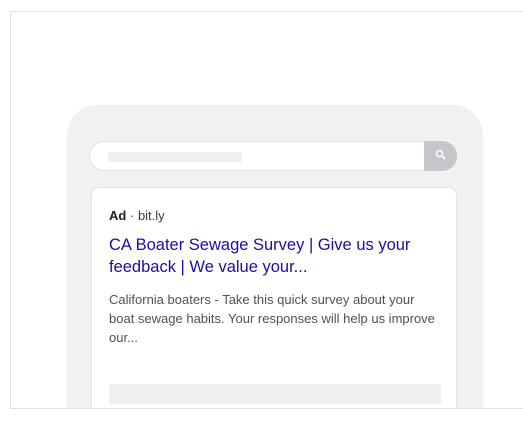 Image resolution: width=523 pixels, height=439 pixels. What do you see at coordinates (175, 157) in the screenshot?
I see `search-input-placeholder` at bounding box center [175, 157].